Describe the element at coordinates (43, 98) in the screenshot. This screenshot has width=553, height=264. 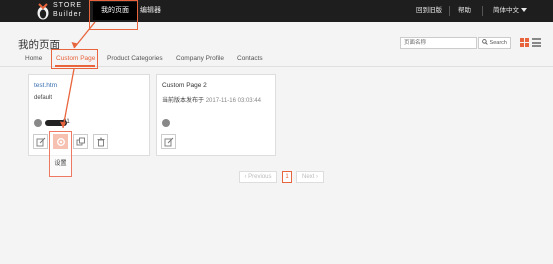
I see `page-template-label: default` at that location.